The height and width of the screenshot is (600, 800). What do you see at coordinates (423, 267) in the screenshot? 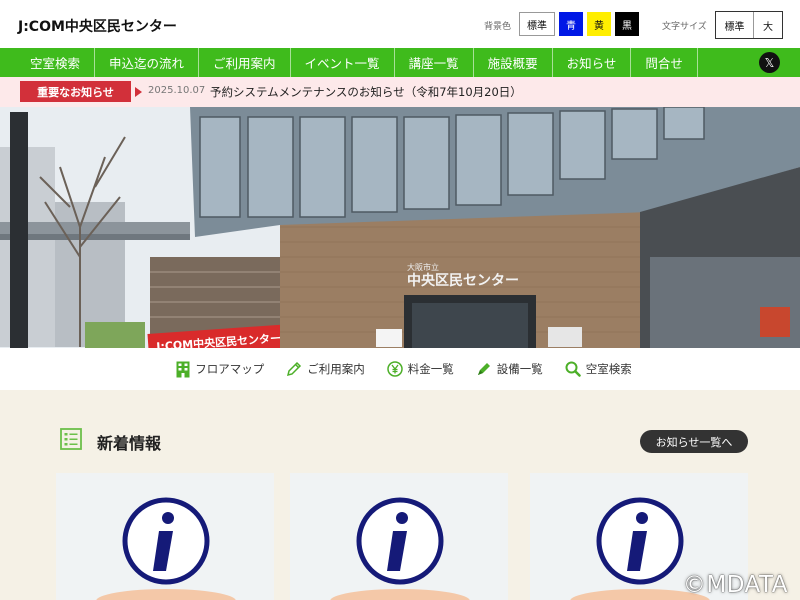
I see `hero-sign-small: 大阪市立` at bounding box center [423, 267].